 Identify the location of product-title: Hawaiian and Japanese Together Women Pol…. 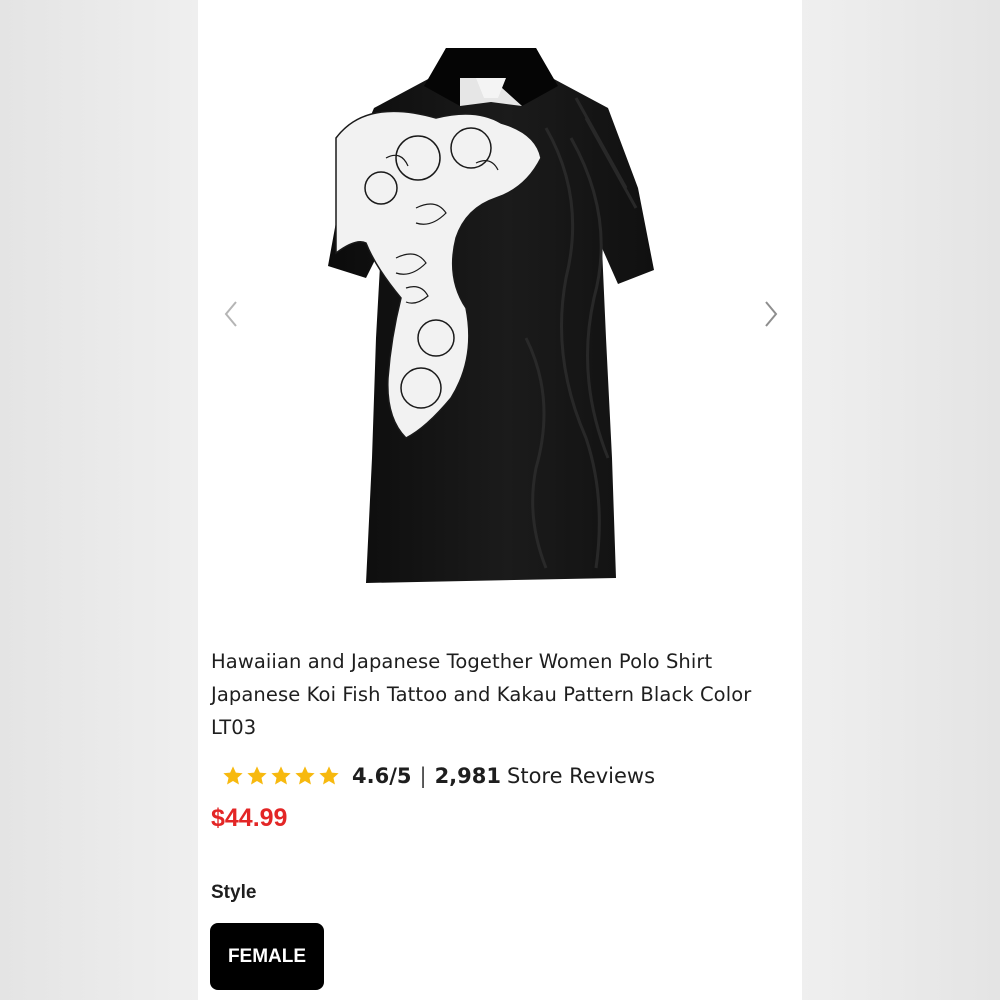
(481, 694).